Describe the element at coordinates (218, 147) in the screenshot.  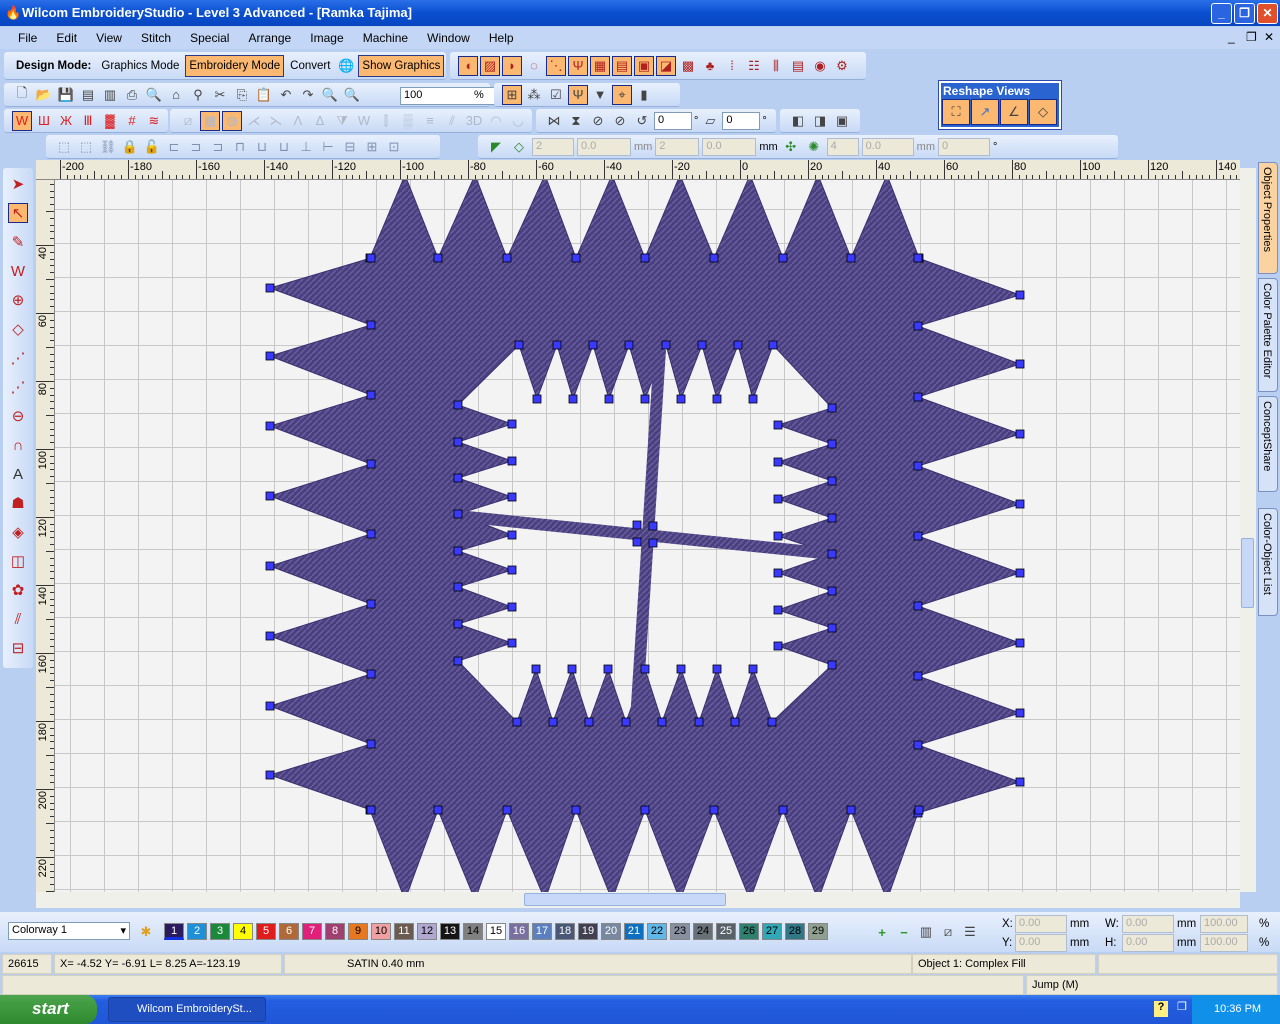
I see `align-right-icon: ⊐` at that location.